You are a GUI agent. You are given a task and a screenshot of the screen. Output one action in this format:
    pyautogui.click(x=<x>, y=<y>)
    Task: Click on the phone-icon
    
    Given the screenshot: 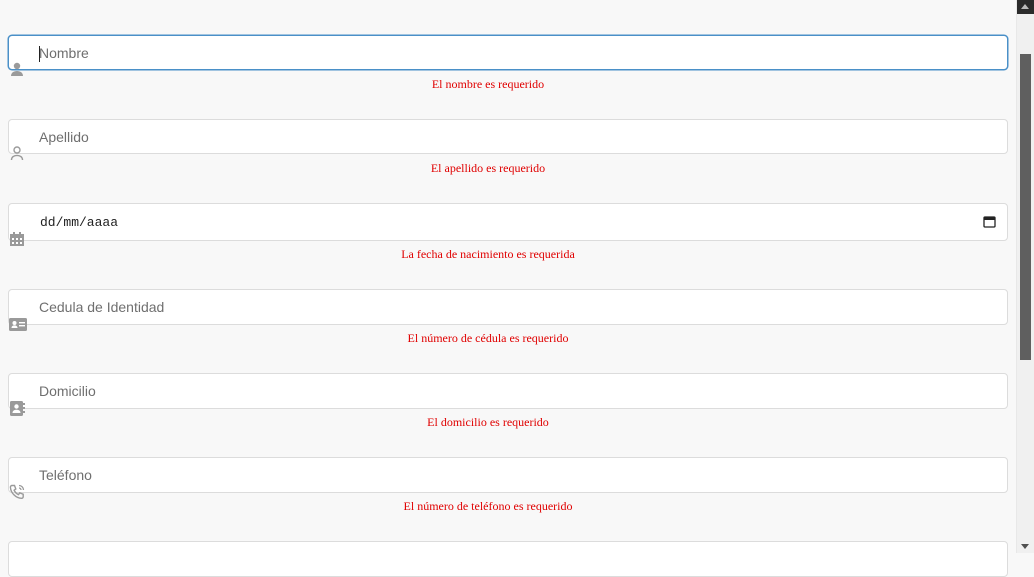 What is the action you would take?
    pyautogui.click(x=17, y=492)
    